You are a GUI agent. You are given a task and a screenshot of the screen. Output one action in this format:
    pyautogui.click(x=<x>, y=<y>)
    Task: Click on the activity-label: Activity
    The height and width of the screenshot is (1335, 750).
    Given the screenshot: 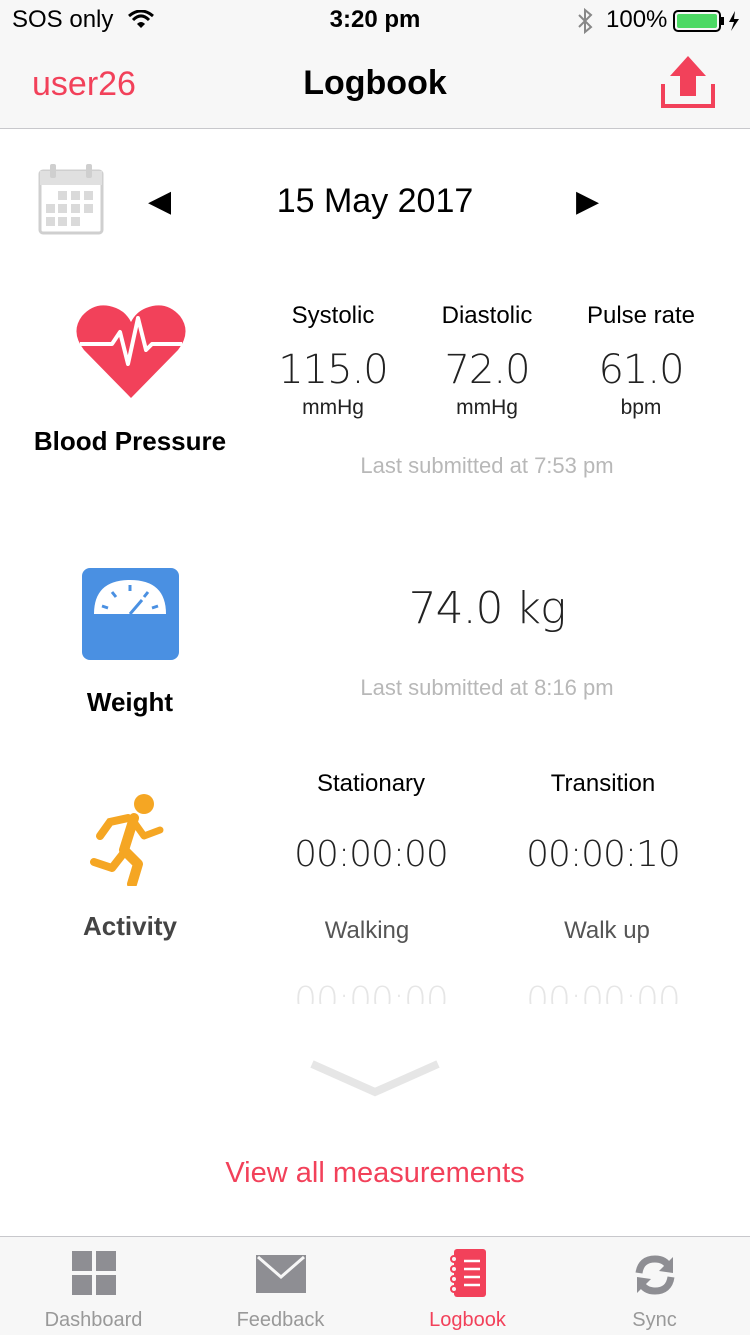 What is the action you would take?
    pyautogui.click(x=130, y=926)
    